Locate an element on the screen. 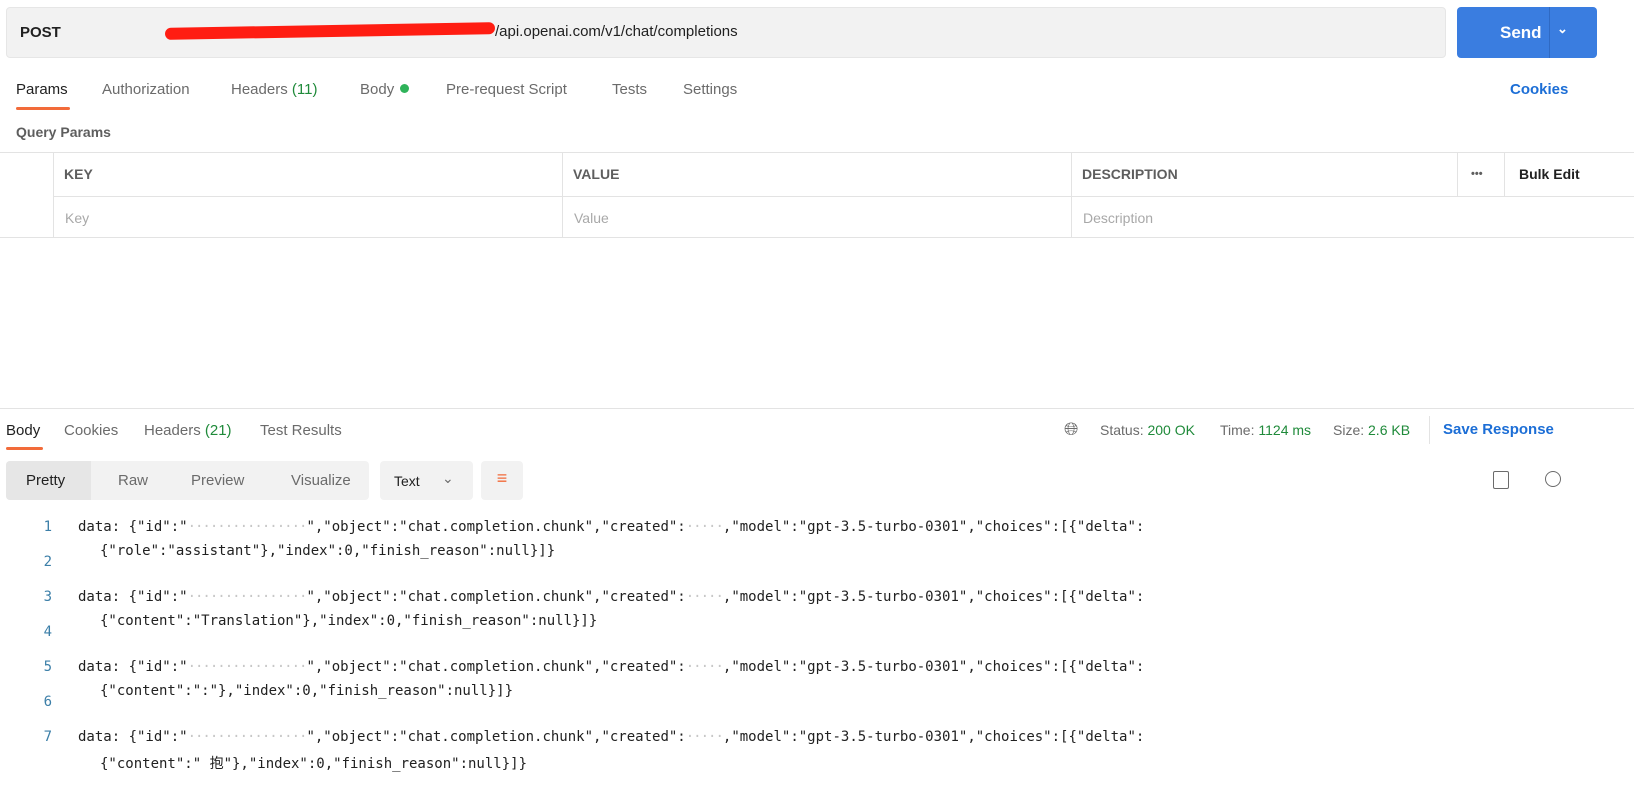 The width and height of the screenshot is (1634, 807). tab-params: Params is located at coordinates (42, 89).